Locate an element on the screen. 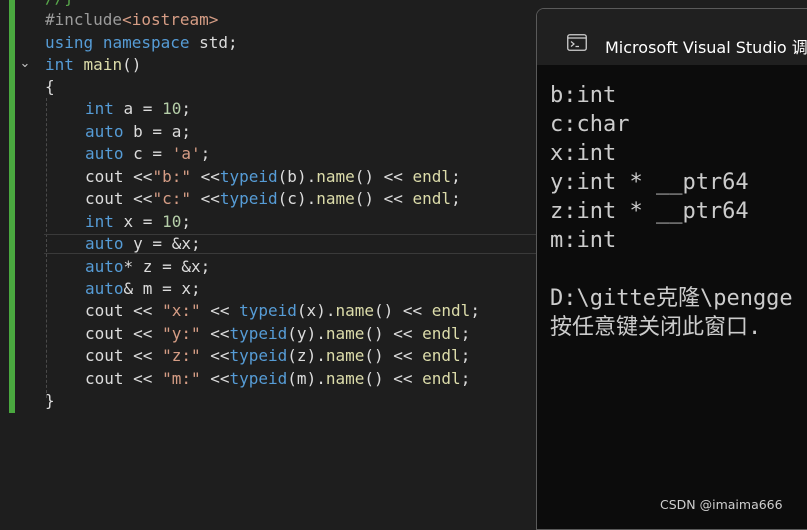  code-line: #include<iostream> is located at coordinates (131, 20).